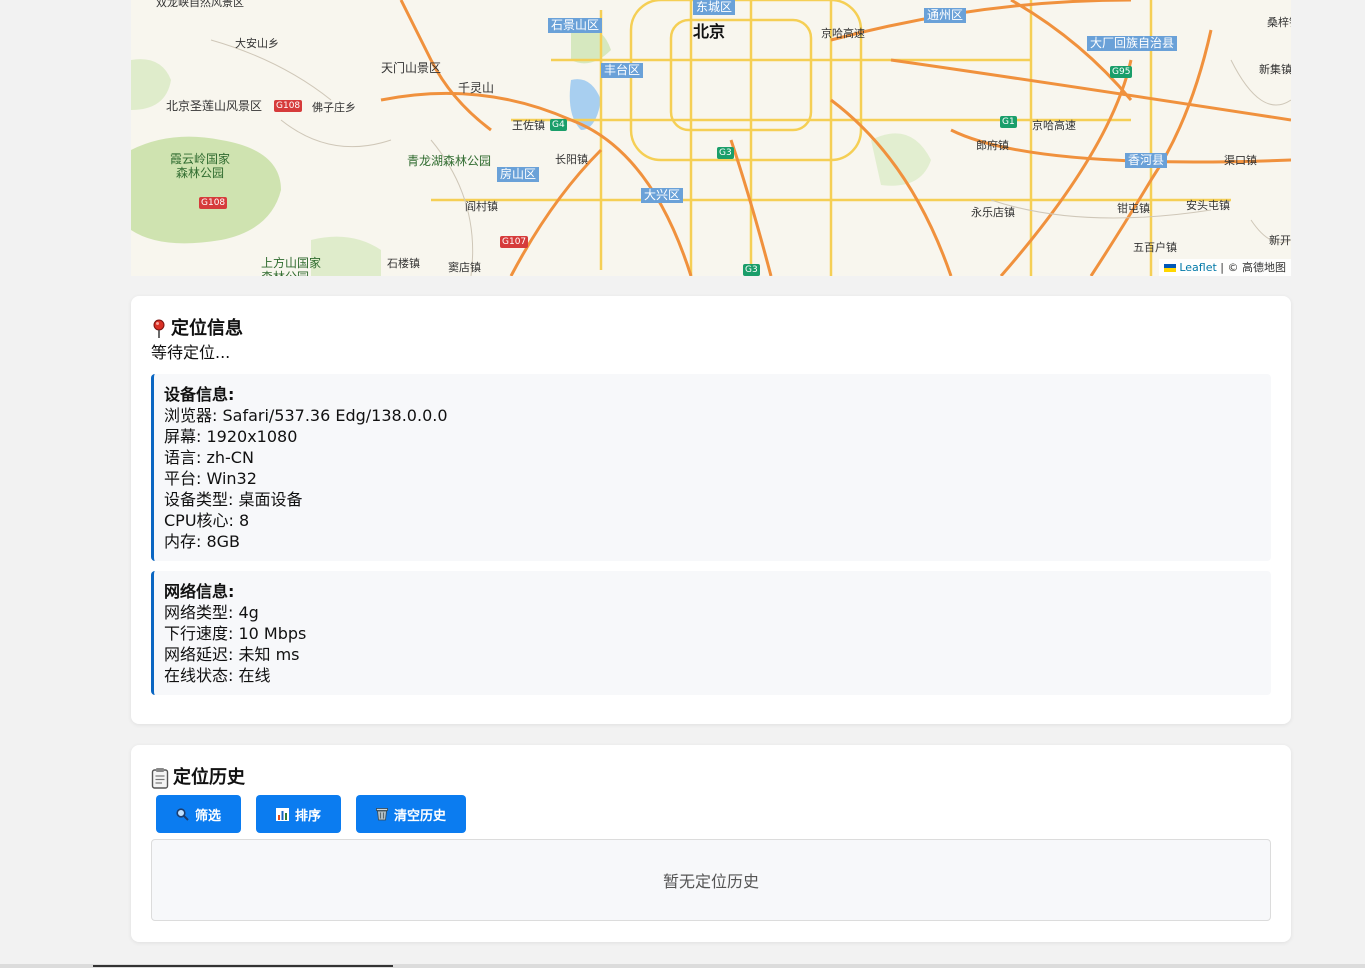 This screenshot has height=968, width=1365. What do you see at coordinates (993, 212) in the screenshot?
I see `map-label-place: 永乐店镇` at bounding box center [993, 212].